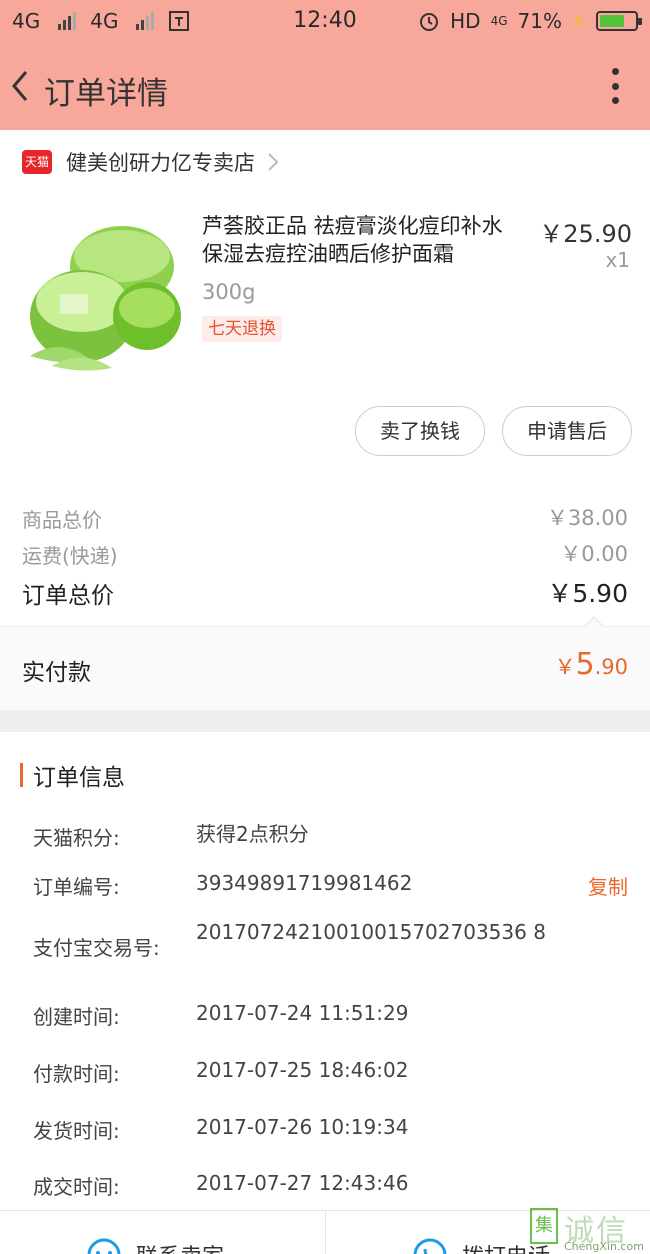 The height and width of the screenshot is (1254, 650). I want to click on phone-icon, so click(430, 1246).